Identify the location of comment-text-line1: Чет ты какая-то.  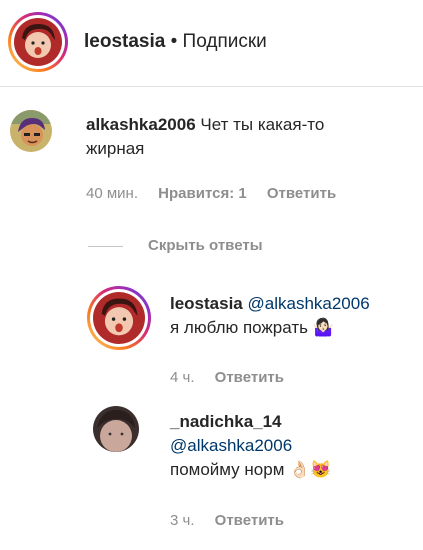
(262, 124).